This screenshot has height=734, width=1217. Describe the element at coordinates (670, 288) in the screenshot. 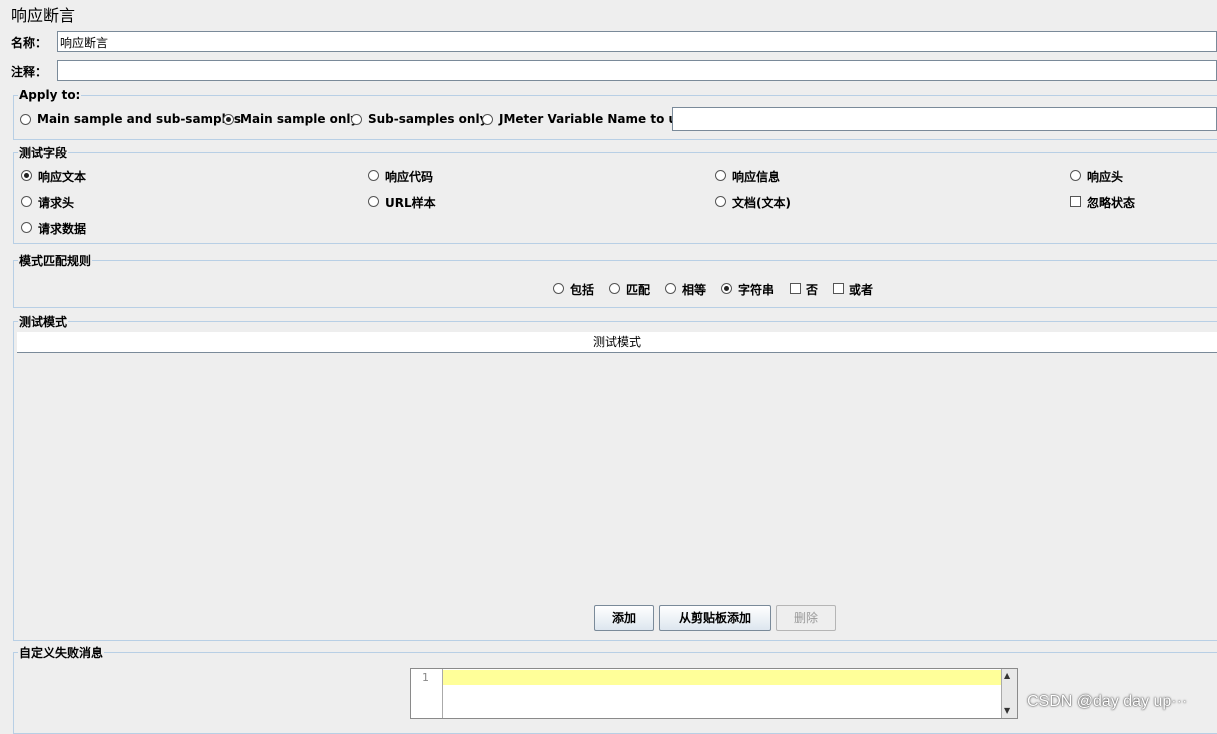

I see `rule-equals-radio` at that location.